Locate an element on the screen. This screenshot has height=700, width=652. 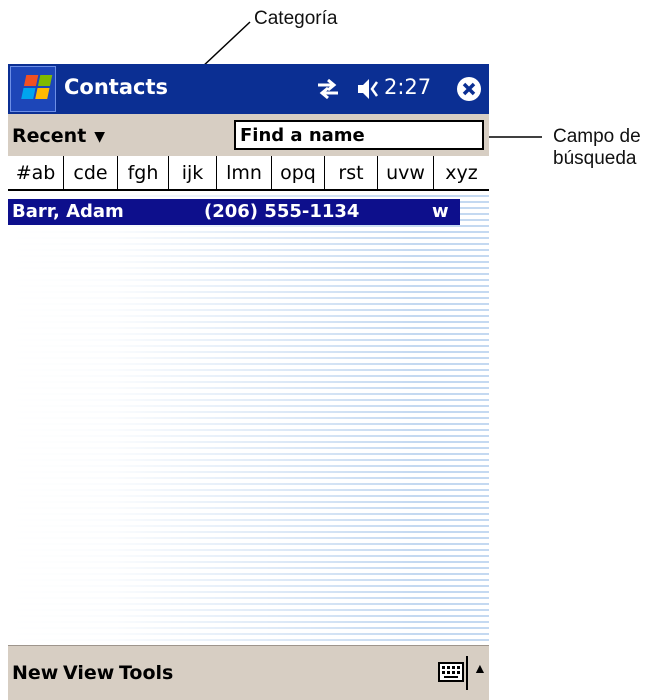
category-bar: Recent ▼ is located at coordinates (248, 135).